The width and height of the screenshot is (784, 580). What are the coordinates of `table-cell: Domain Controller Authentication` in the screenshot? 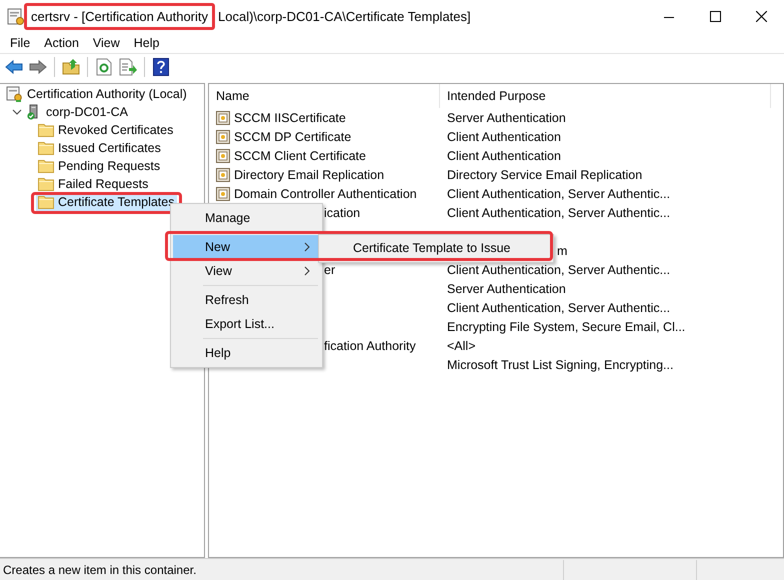 It's located at (325, 193).